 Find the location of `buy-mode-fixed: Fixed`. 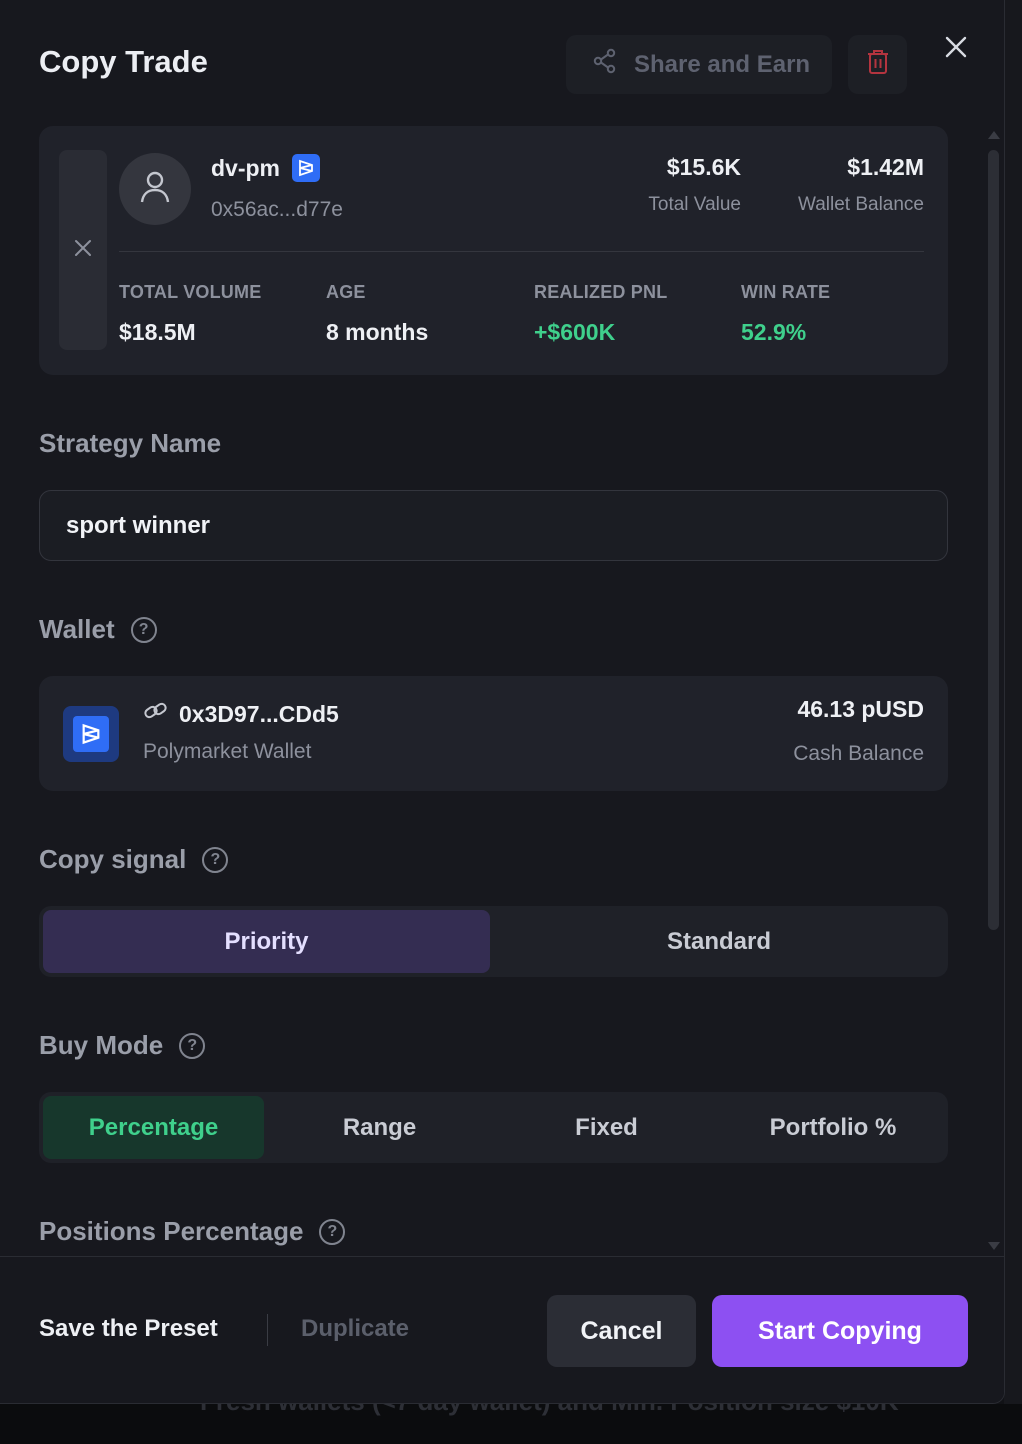

buy-mode-fixed: Fixed is located at coordinates (606, 1127).